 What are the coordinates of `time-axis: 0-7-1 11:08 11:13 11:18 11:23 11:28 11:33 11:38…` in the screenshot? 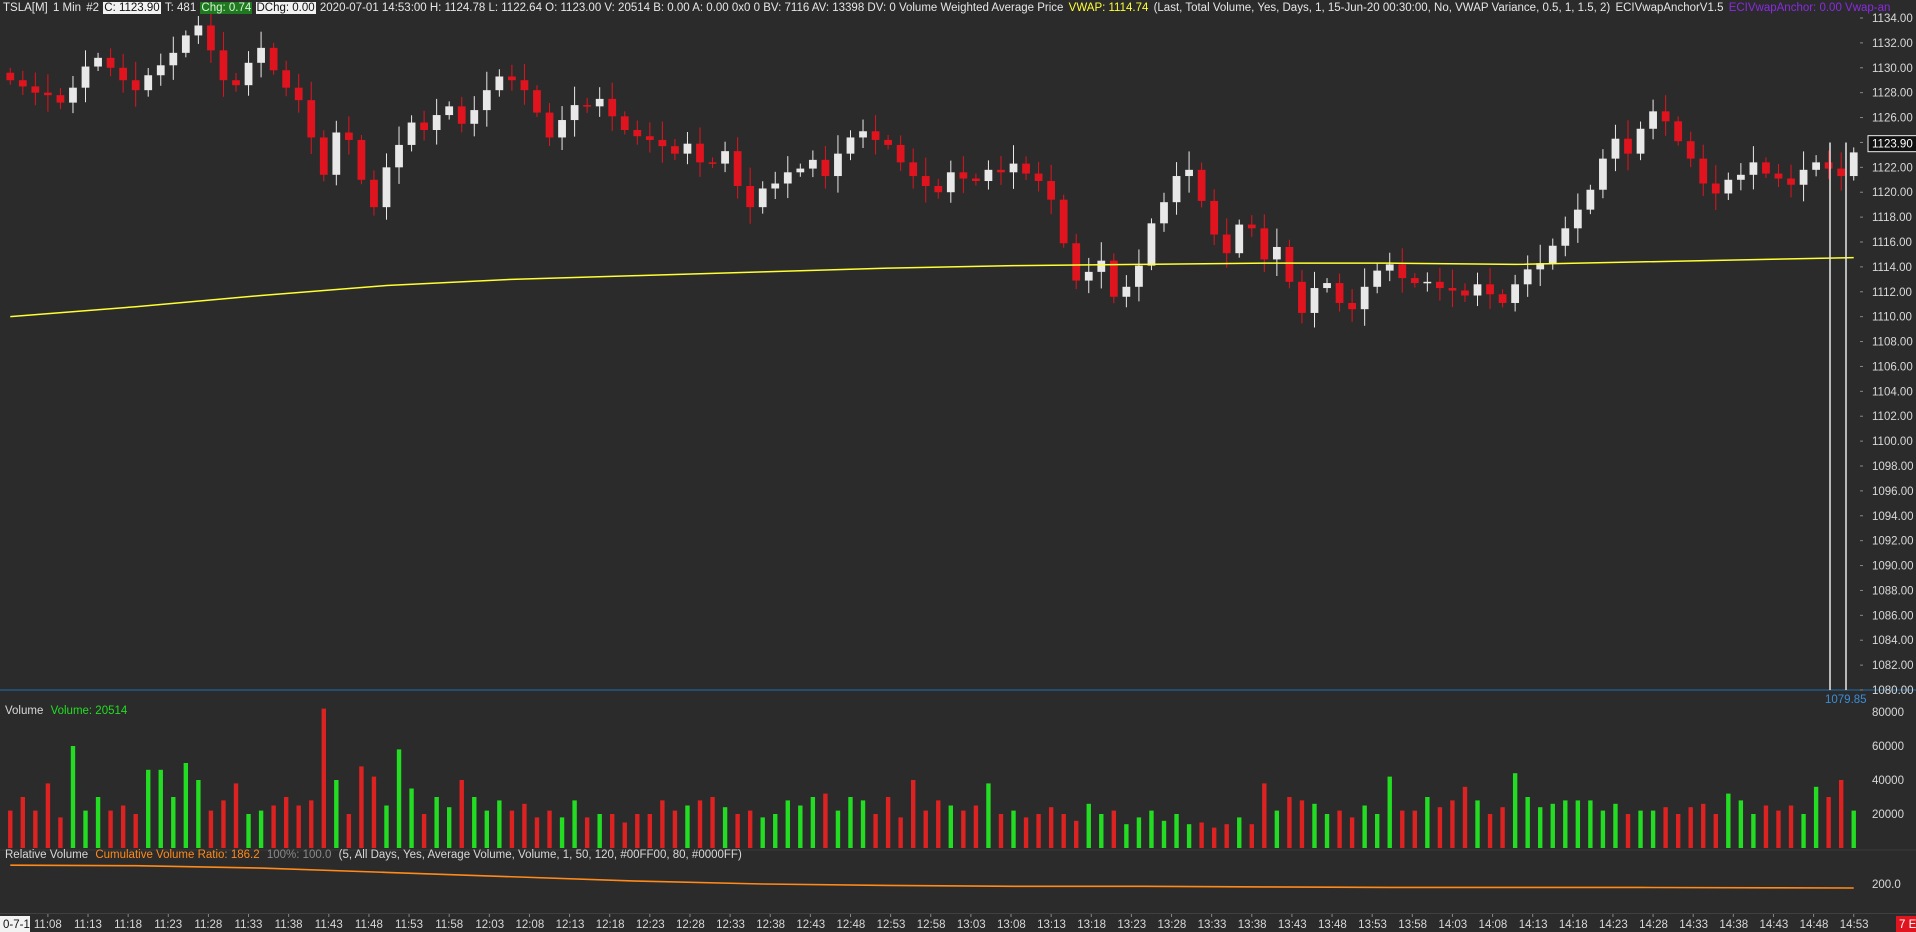 It's located at (958, 923).